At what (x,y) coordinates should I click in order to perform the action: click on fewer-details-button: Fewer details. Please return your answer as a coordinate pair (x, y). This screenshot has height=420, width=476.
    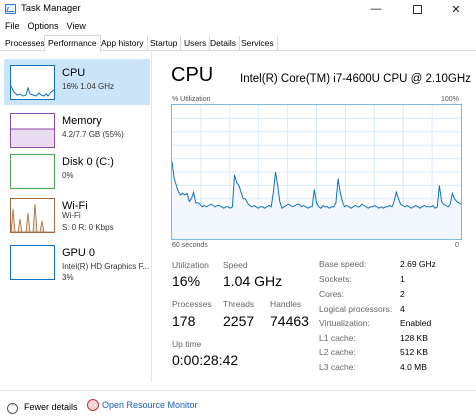
    Looking at the image, I should click on (51, 407).